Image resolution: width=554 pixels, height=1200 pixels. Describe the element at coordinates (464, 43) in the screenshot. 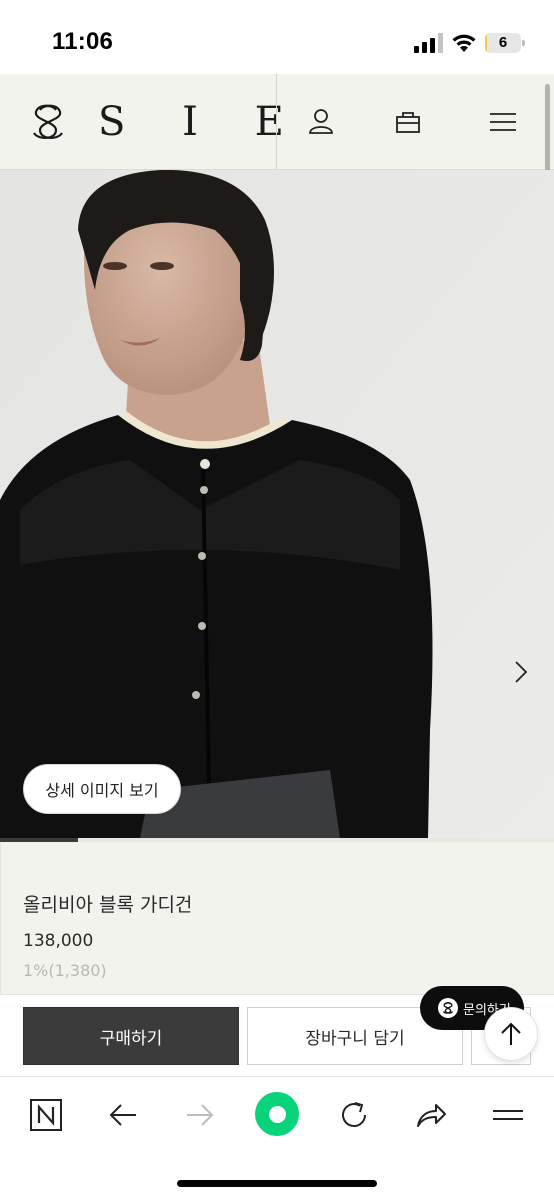

I see `wifi-icon` at that location.